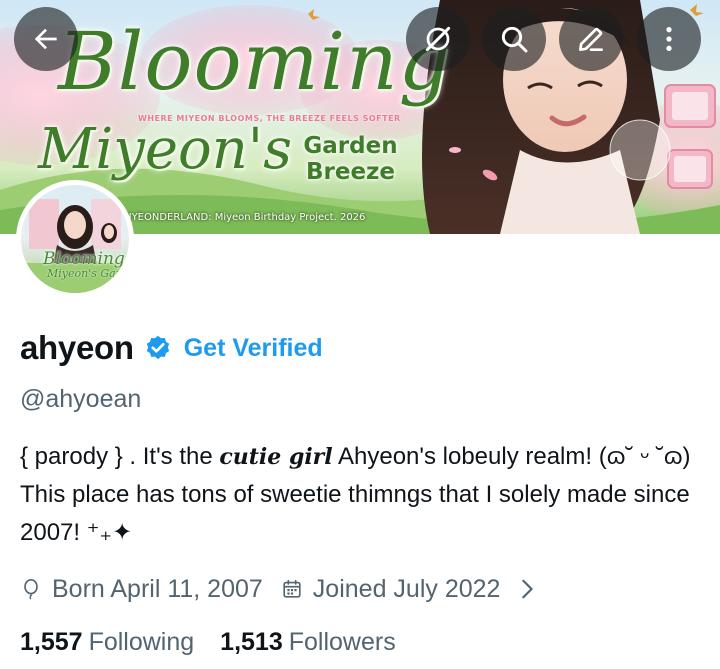  Describe the element at coordinates (350, 159) in the screenshot. I see `banner-title-garden-breeze: Garden Breeze` at that location.